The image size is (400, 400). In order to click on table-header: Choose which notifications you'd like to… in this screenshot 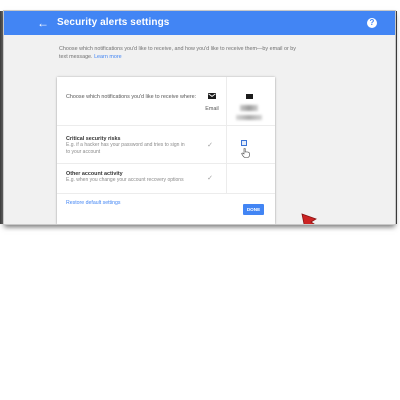, I will do `click(166, 101)`.